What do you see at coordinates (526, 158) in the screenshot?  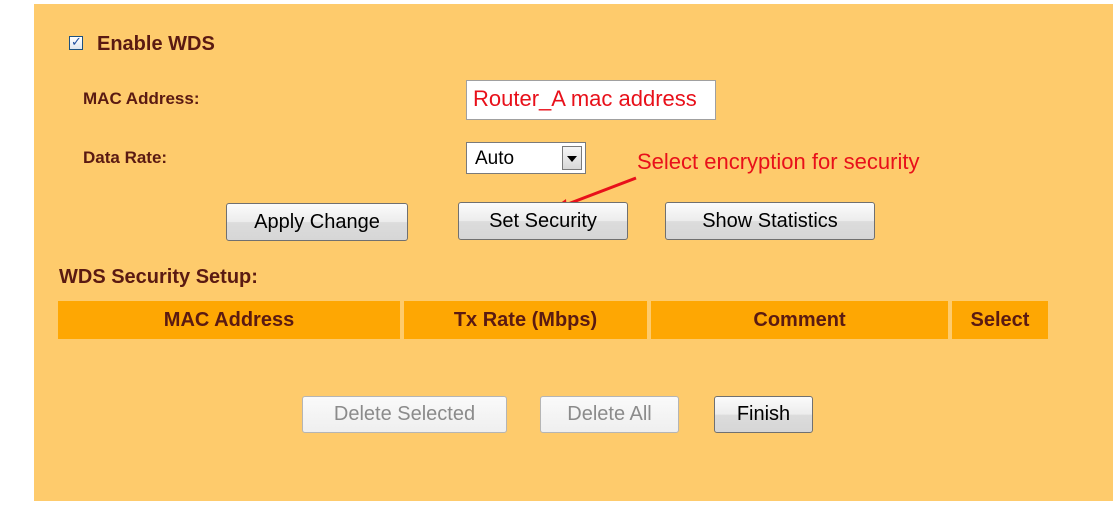 I see `data-rate-select: Auto` at bounding box center [526, 158].